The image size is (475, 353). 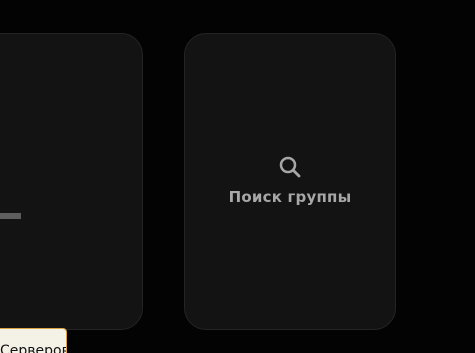 I want to click on server-count-tooltip: Серверов, so click(x=33, y=340).